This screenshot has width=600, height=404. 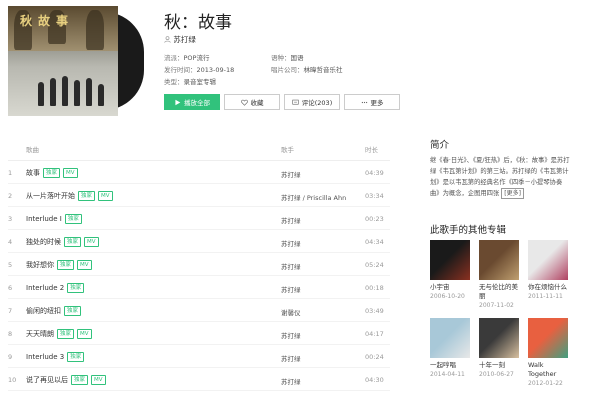 What do you see at coordinates (312, 102) in the screenshot?
I see `comment-button: 评论(203)` at bounding box center [312, 102].